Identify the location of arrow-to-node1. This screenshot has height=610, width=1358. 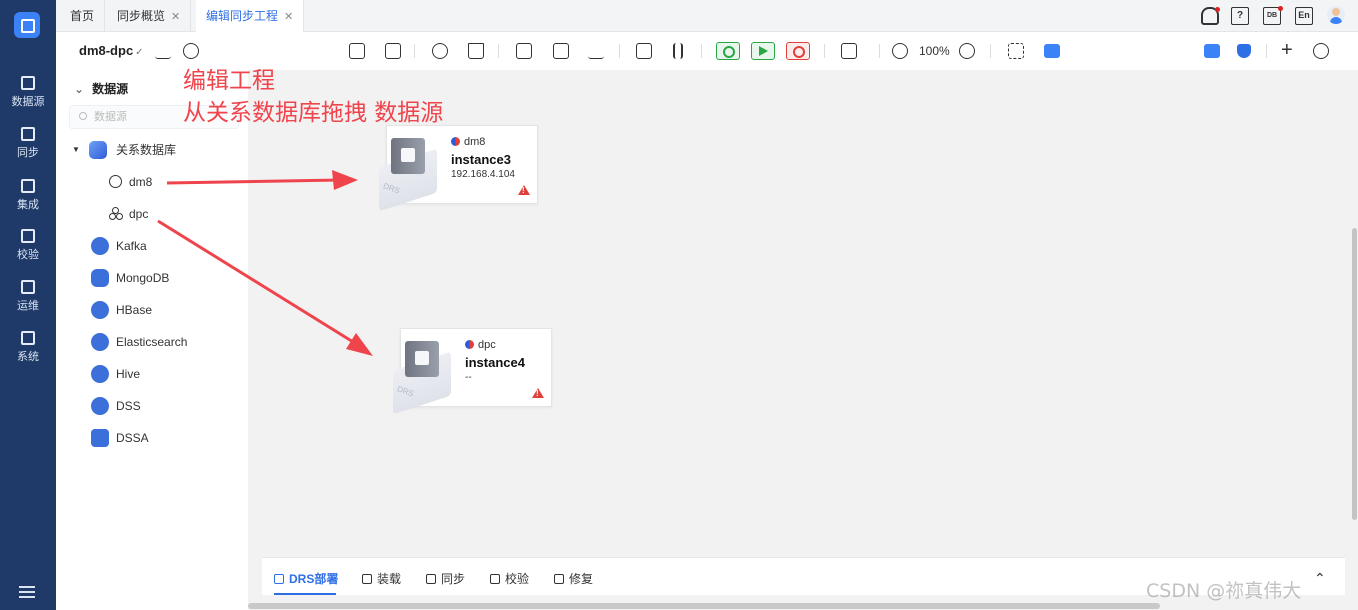
(253, 181).